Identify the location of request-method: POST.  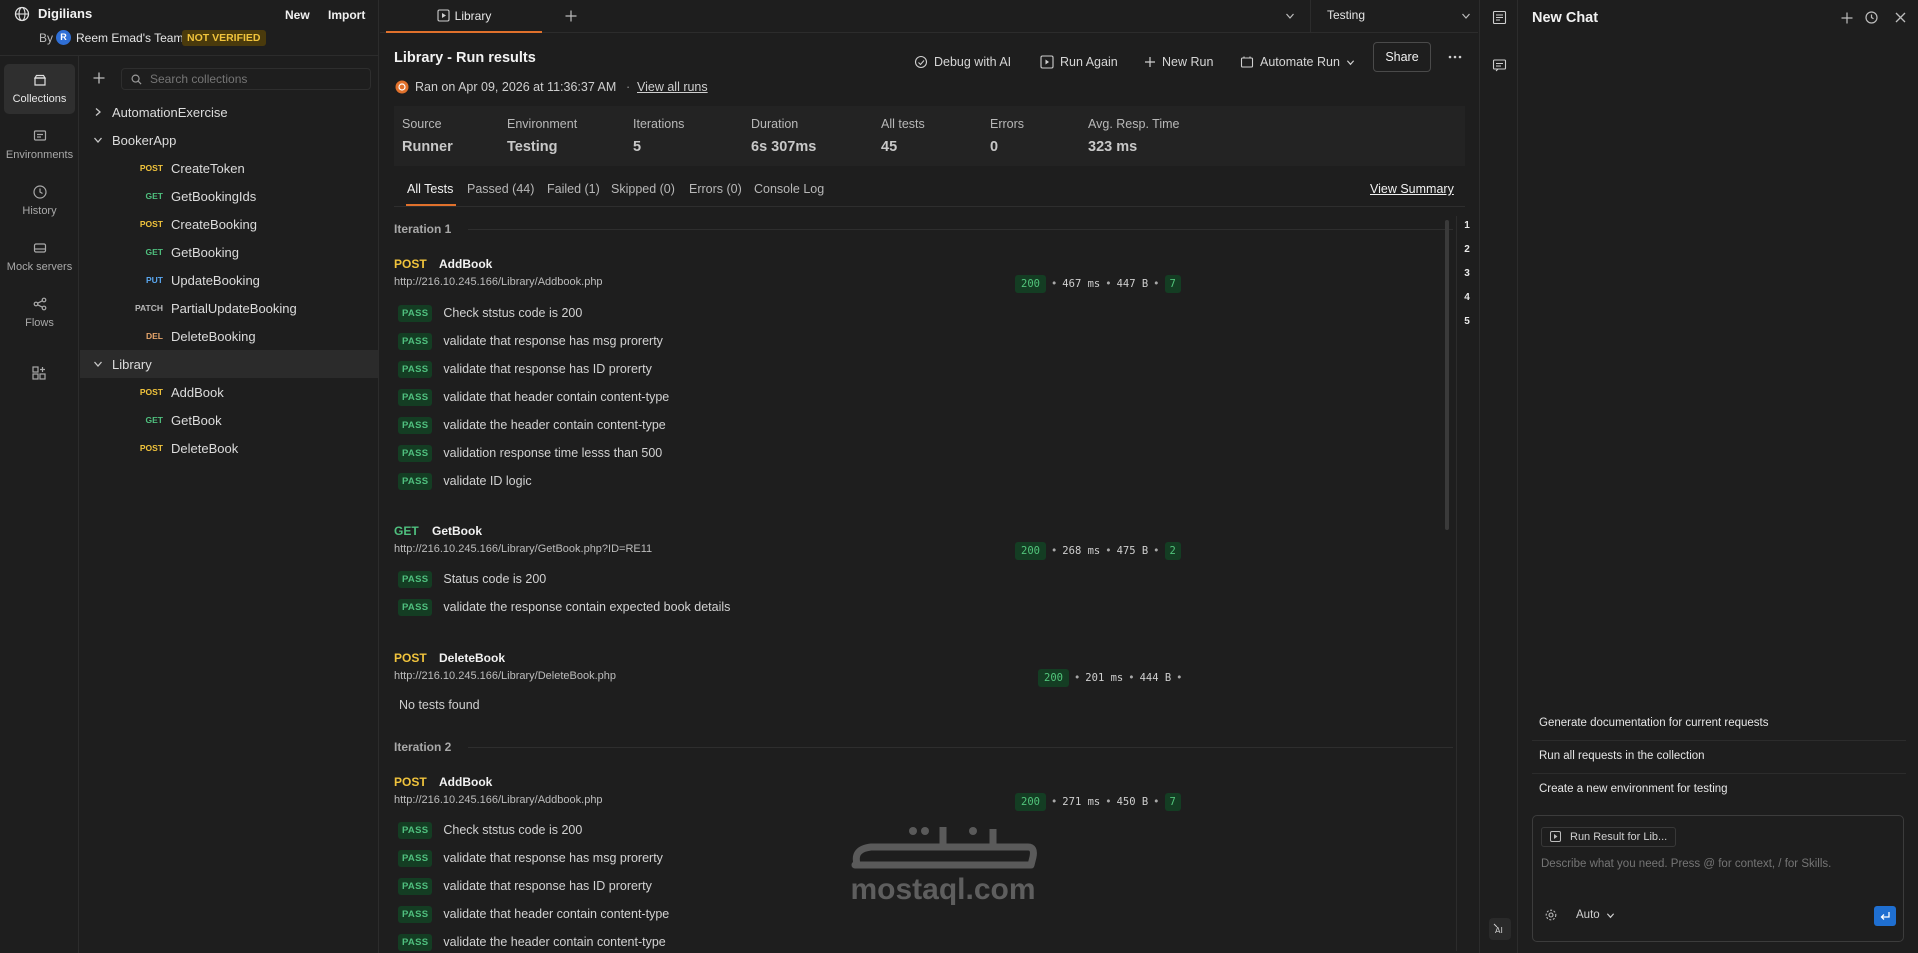
(410, 782).